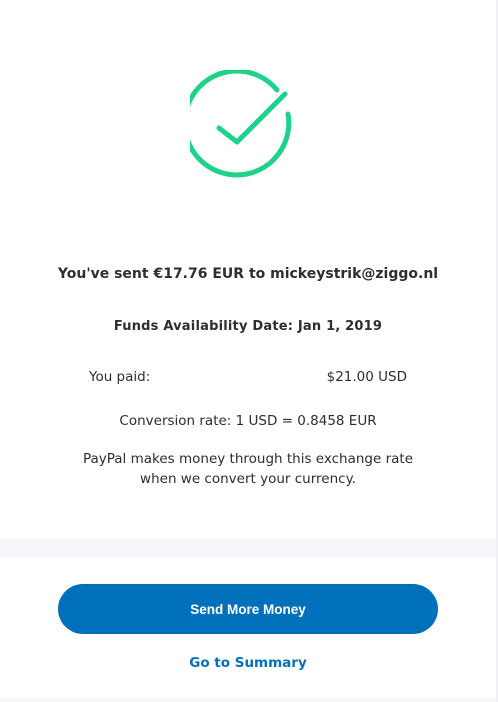  I want to click on amount-paid-row: You paid: $21.00 USD, so click(248, 379).